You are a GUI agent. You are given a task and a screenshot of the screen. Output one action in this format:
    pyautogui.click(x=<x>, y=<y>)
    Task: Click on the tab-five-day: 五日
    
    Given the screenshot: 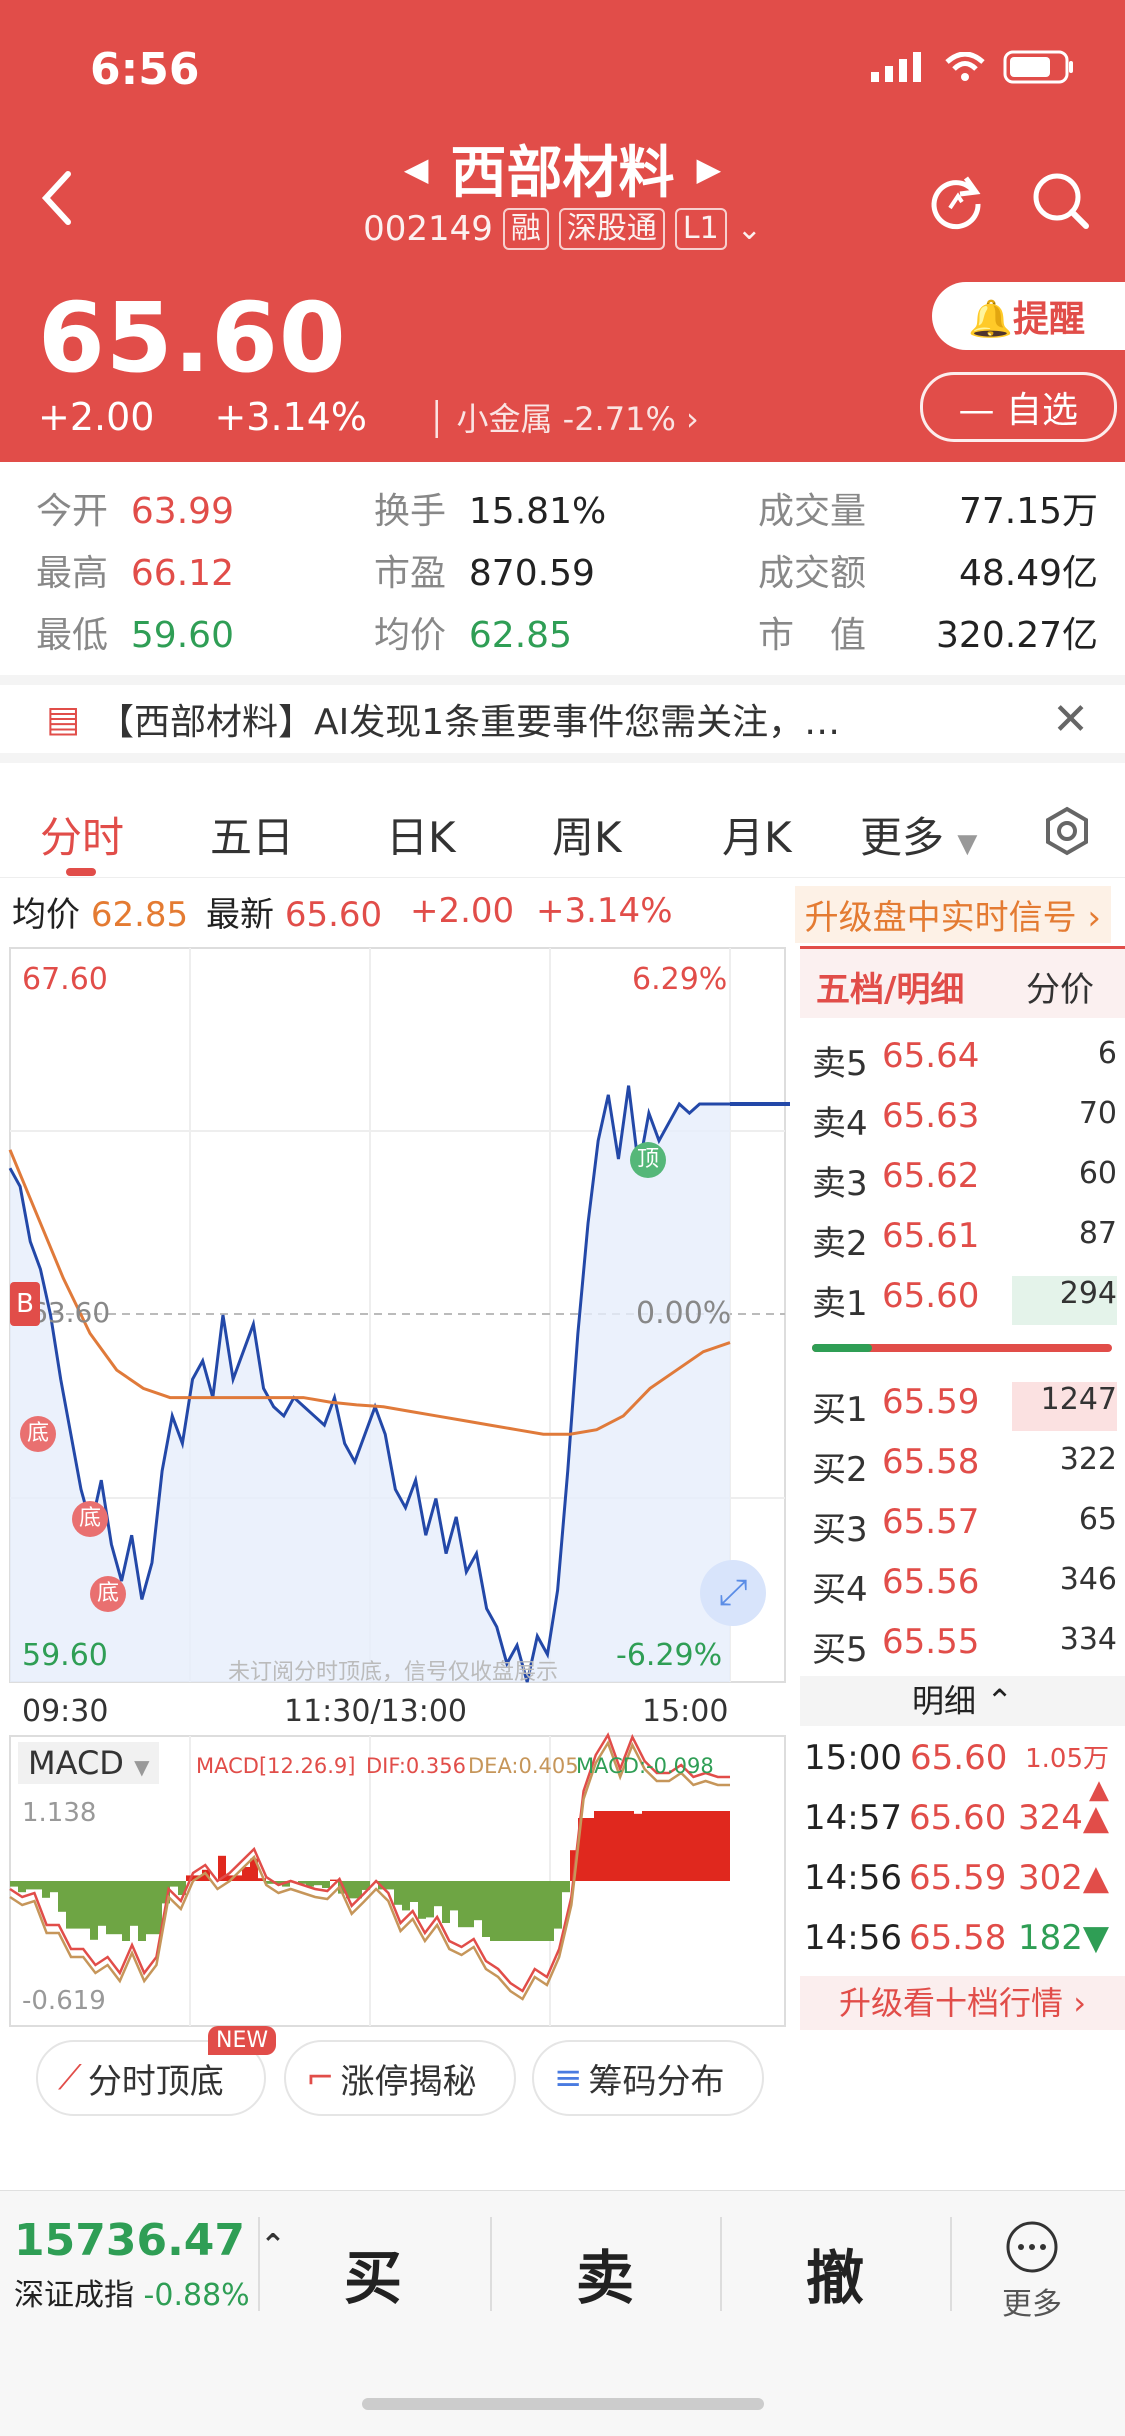 What is the action you would take?
    pyautogui.click(x=252, y=834)
    